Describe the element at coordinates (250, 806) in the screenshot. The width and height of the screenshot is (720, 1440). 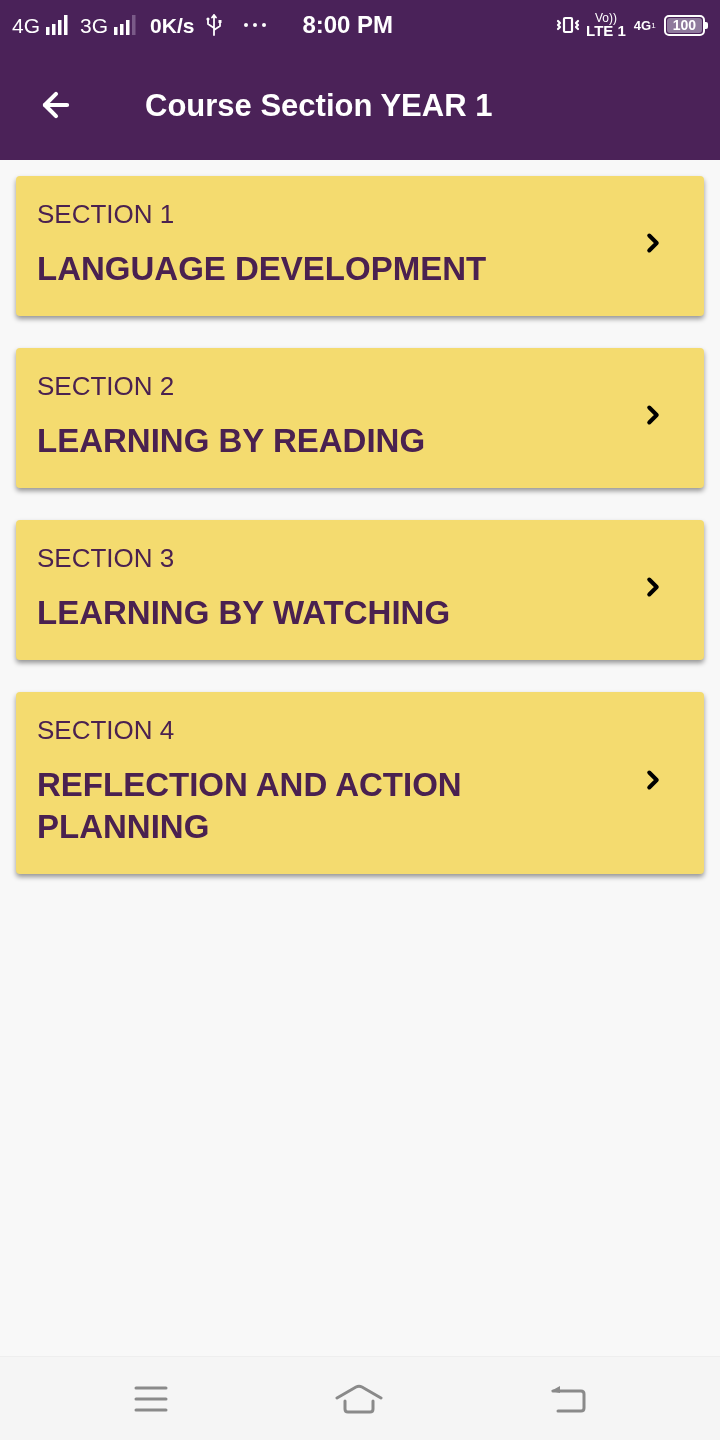
I see `section-title: REFLECTION AND ACTION PLANNING` at that location.